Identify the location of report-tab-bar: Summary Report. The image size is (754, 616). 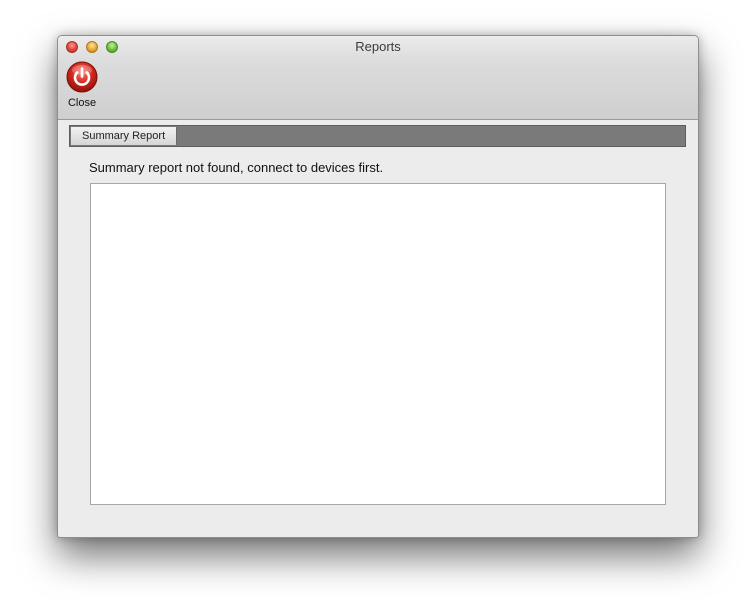
(377, 136).